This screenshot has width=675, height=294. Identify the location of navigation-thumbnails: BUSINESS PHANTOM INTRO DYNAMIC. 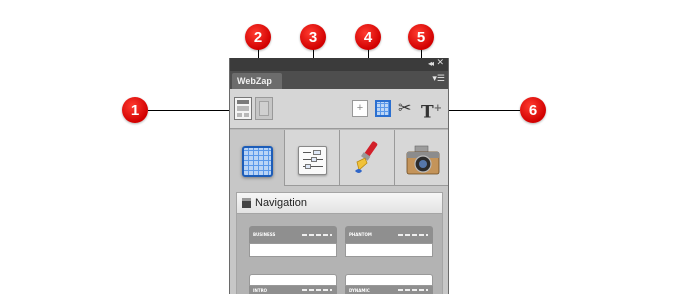
(339, 254).